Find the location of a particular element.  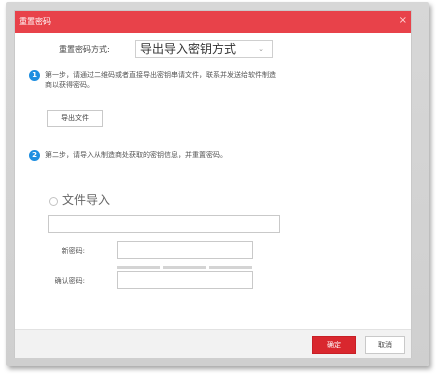

step-2-icon: 2 is located at coordinates (34, 155).